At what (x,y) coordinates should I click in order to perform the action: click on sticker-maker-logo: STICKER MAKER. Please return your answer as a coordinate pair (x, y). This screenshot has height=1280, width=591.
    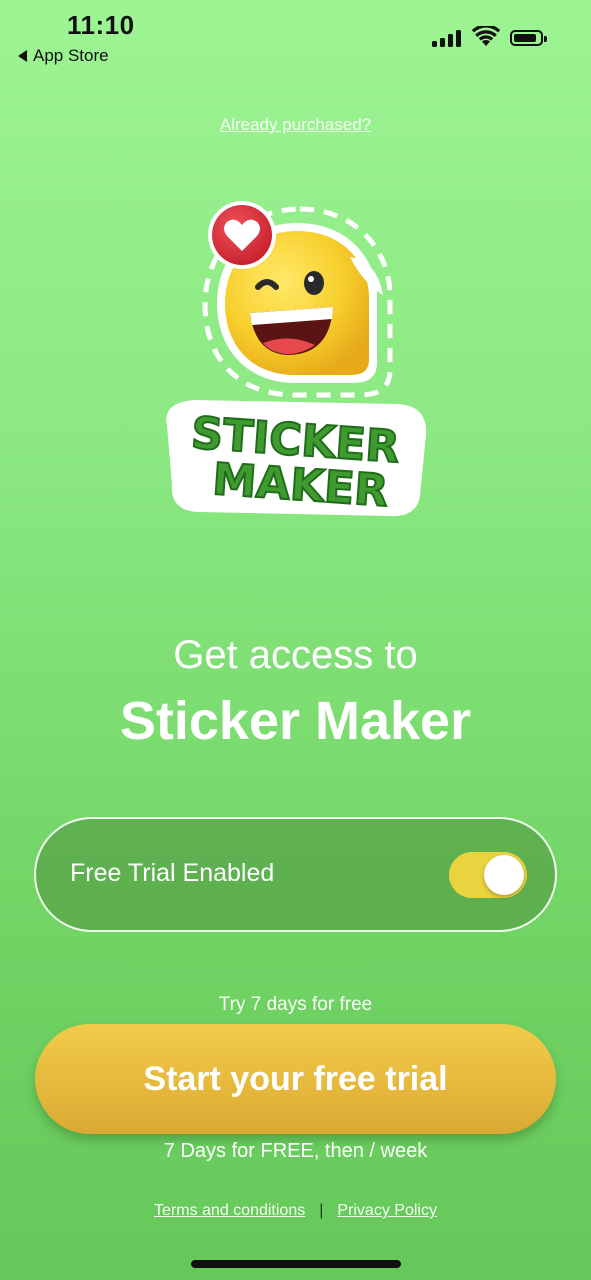
    Looking at the image, I should click on (296, 359).